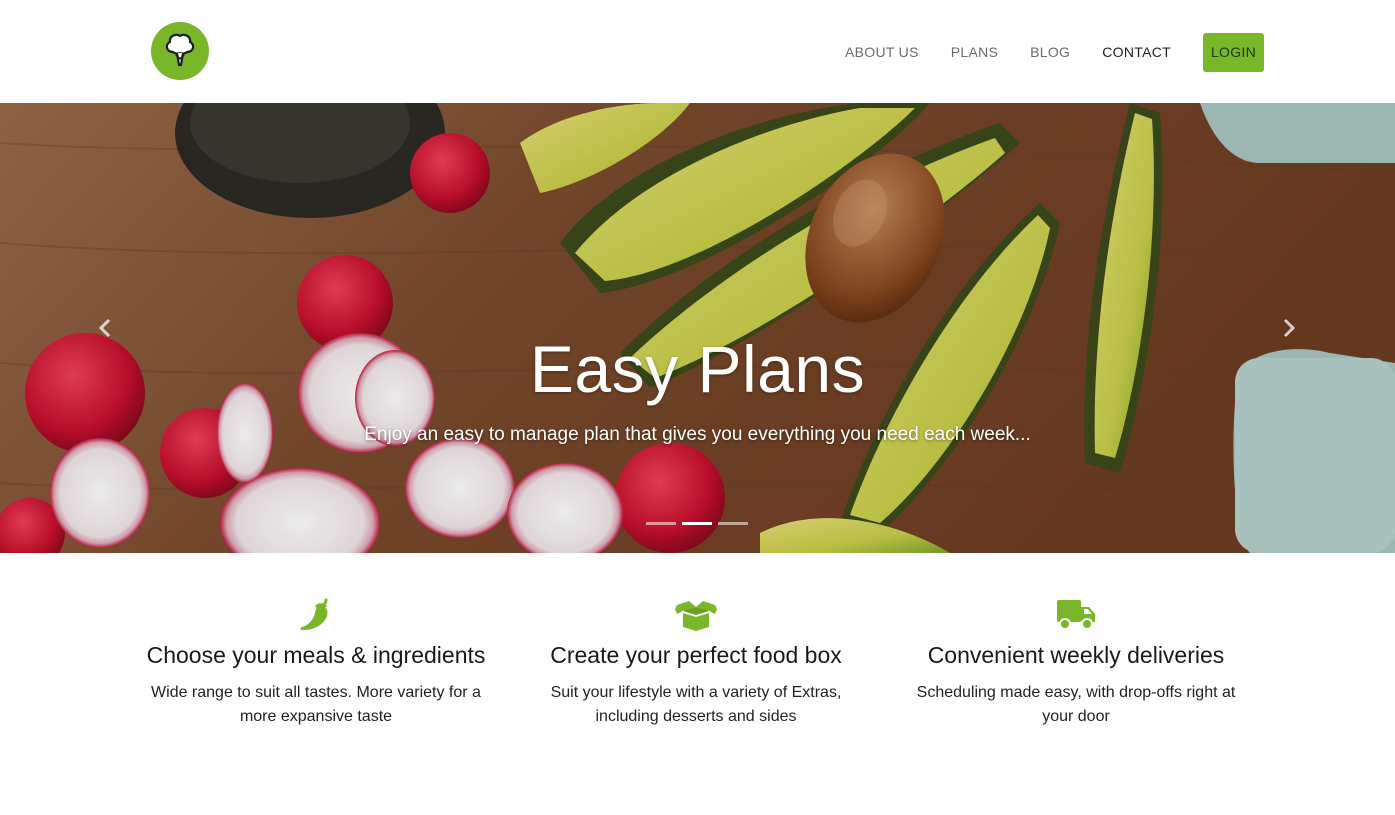 This screenshot has width=1395, height=815. I want to click on nav-contact: CONTACT, so click(1136, 52).